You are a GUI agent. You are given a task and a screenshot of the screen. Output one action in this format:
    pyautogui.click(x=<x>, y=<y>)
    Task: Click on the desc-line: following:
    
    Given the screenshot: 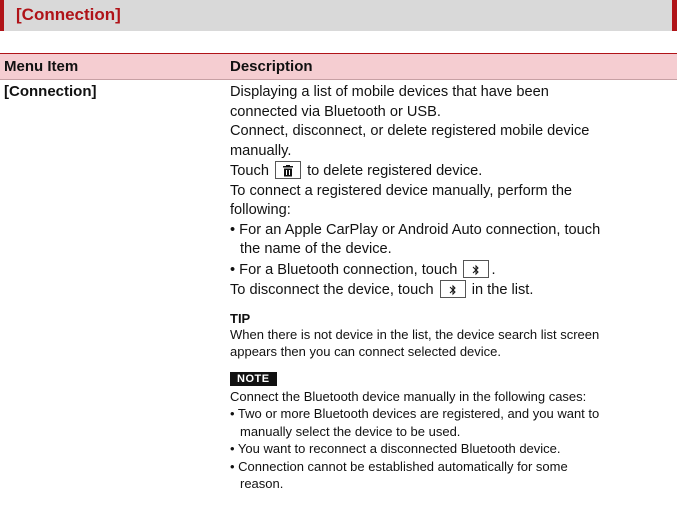 What is the action you would take?
    pyautogui.click(x=260, y=210)
    